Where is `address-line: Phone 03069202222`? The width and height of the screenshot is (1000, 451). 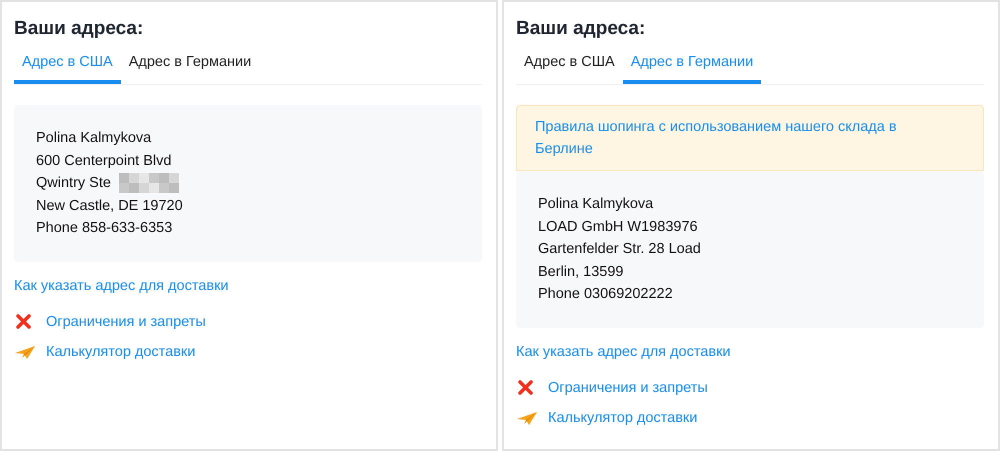 address-line: Phone 03069202222 is located at coordinates (605, 294).